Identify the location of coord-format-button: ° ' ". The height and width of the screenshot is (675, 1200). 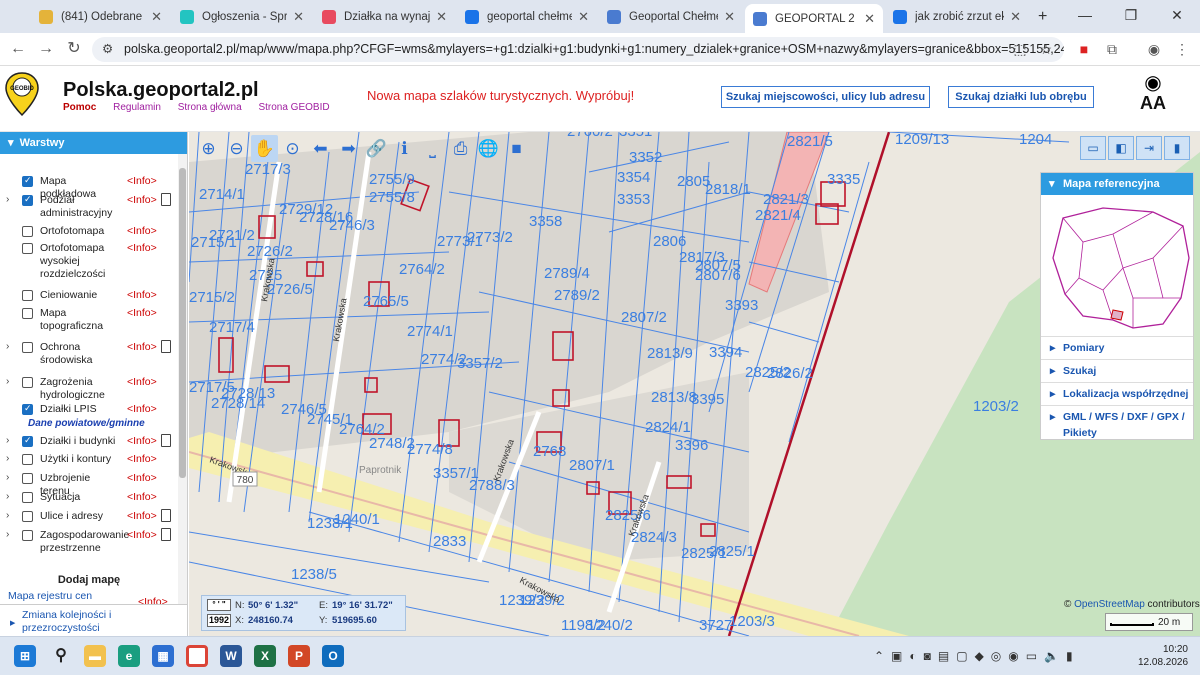
(219, 605).